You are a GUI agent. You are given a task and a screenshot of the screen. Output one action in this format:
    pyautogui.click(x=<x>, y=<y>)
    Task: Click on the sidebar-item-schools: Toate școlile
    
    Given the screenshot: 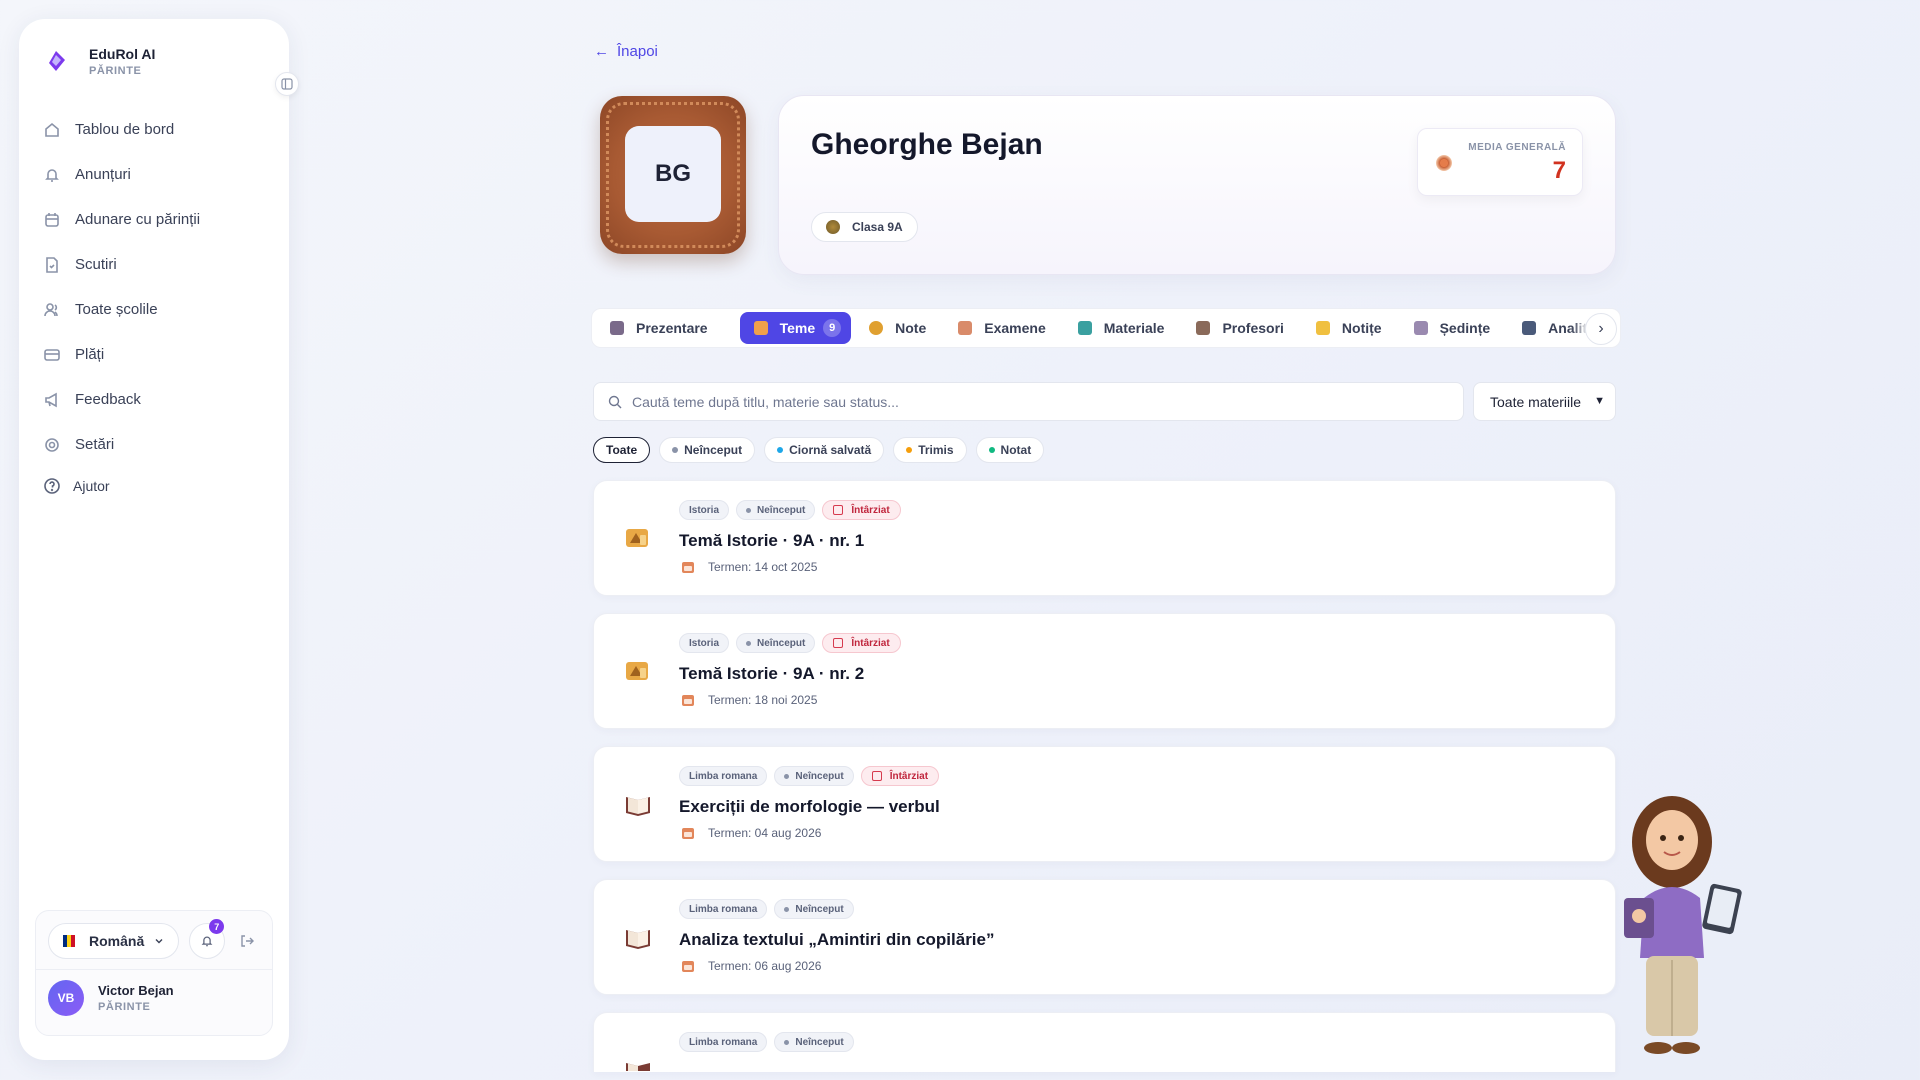 What is the action you would take?
    pyautogui.click(x=154, y=309)
    